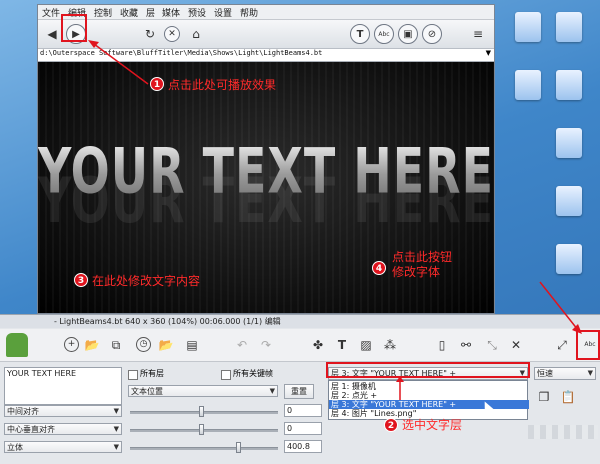 The height and width of the screenshot is (464, 600). Describe the element at coordinates (432, 425) in the screenshot. I see `callout-2-text: 选中文字层` at that location.